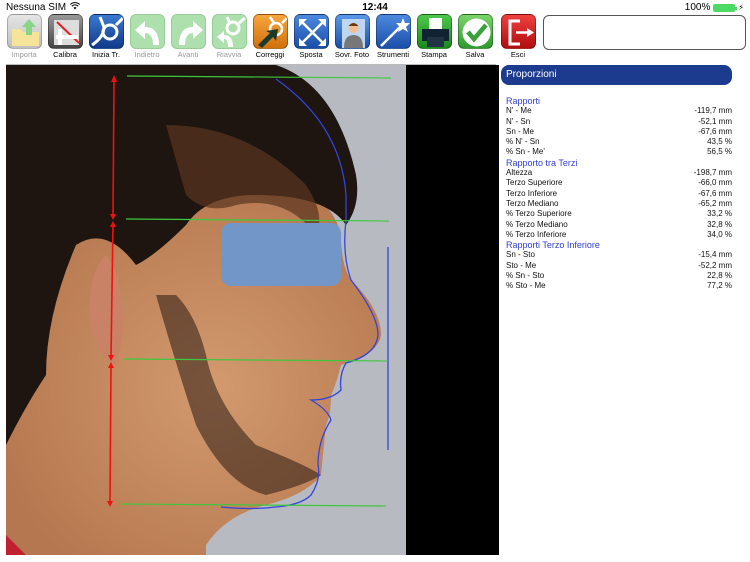 The width and height of the screenshot is (750, 562). Describe the element at coordinates (523, 142) in the screenshot. I see `row-label: % N' - Sn` at that location.